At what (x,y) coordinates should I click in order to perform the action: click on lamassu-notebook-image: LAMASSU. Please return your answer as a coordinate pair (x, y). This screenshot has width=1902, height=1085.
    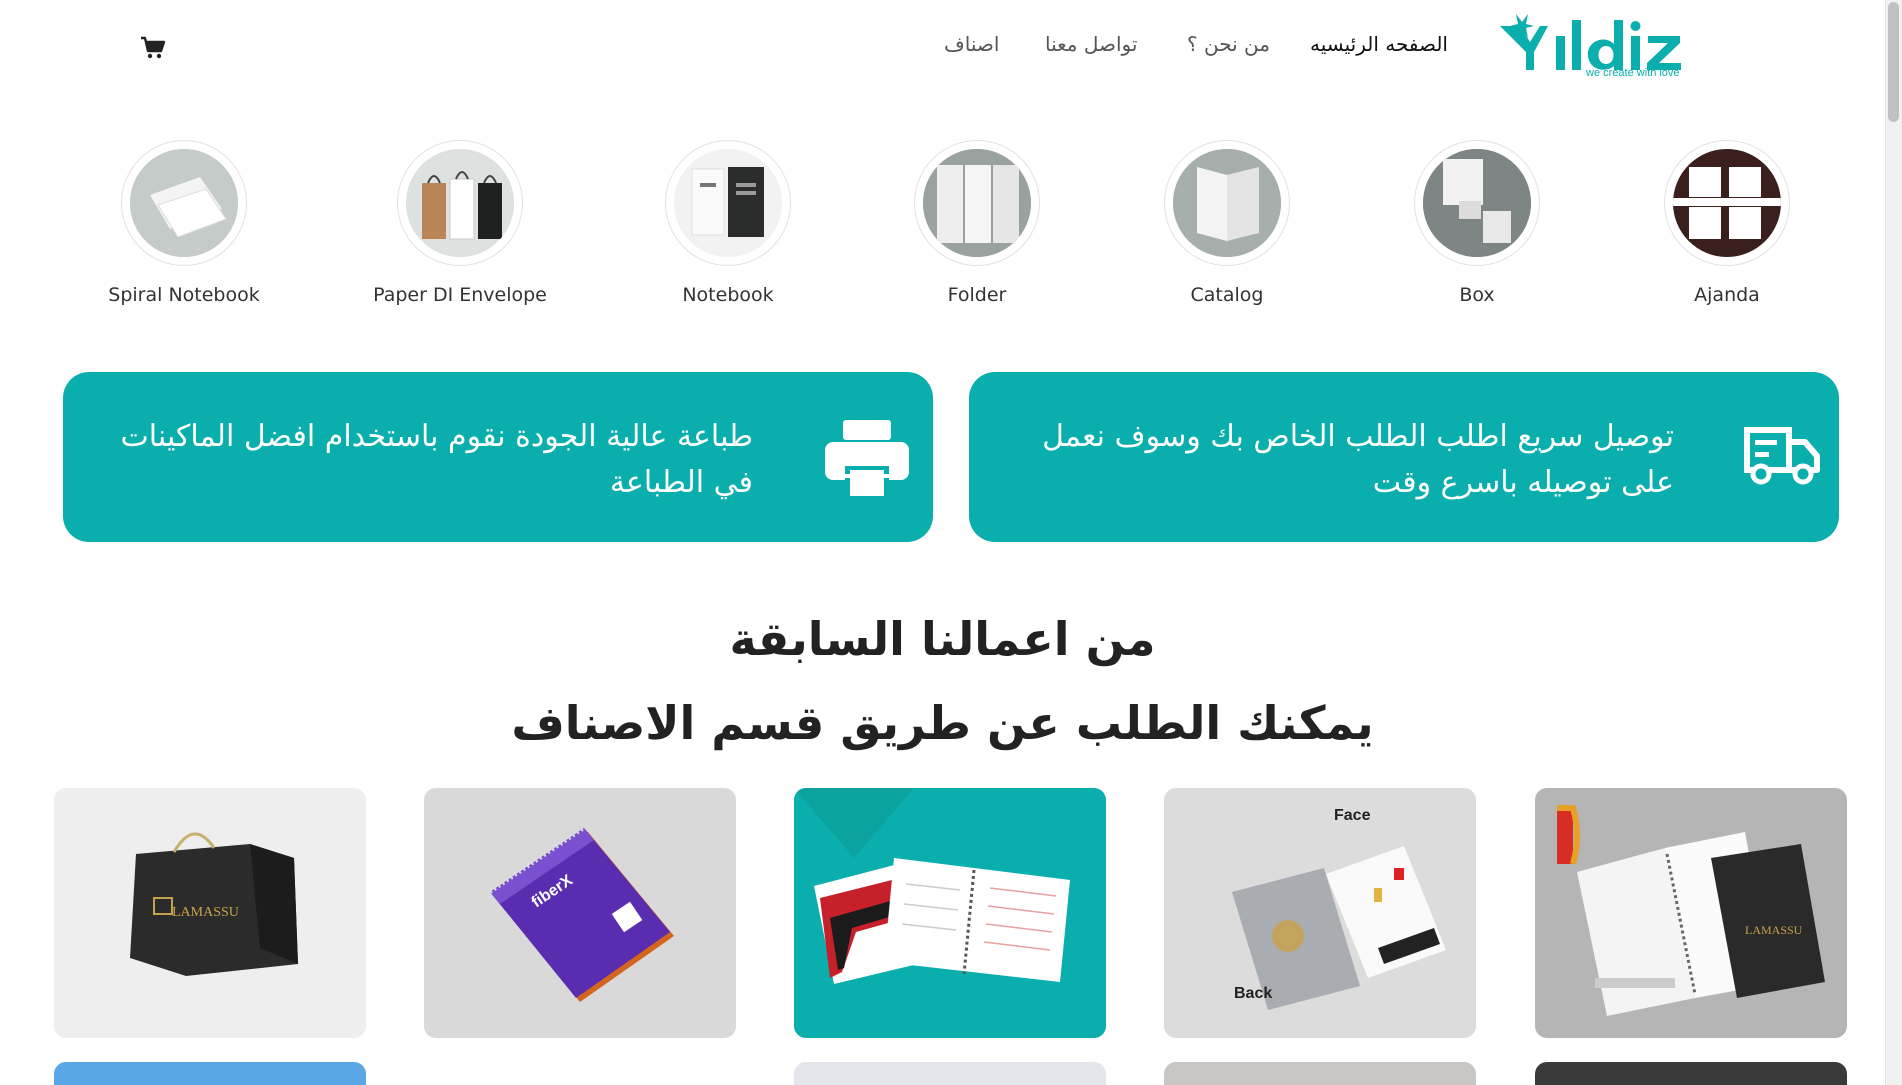
    Looking at the image, I should click on (1691, 913).